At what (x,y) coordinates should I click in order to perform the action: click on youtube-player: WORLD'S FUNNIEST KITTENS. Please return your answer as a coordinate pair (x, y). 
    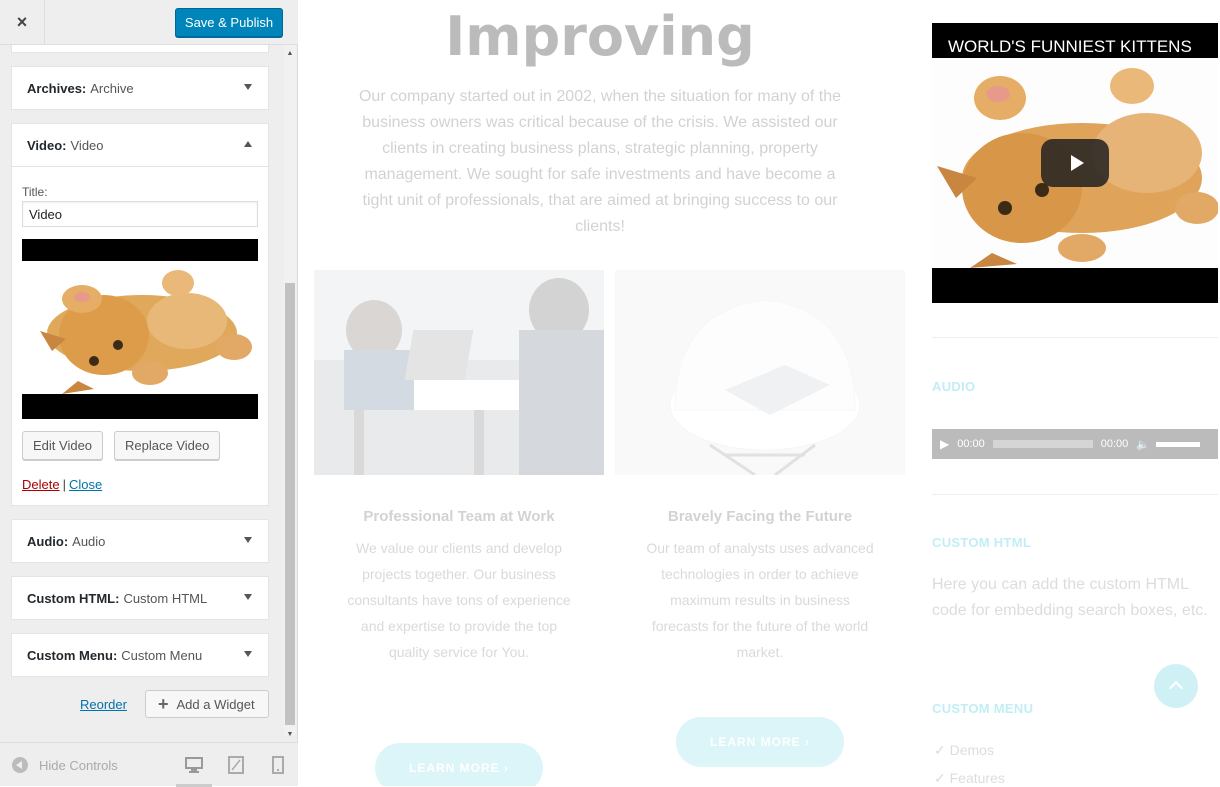
    Looking at the image, I should click on (1075, 163).